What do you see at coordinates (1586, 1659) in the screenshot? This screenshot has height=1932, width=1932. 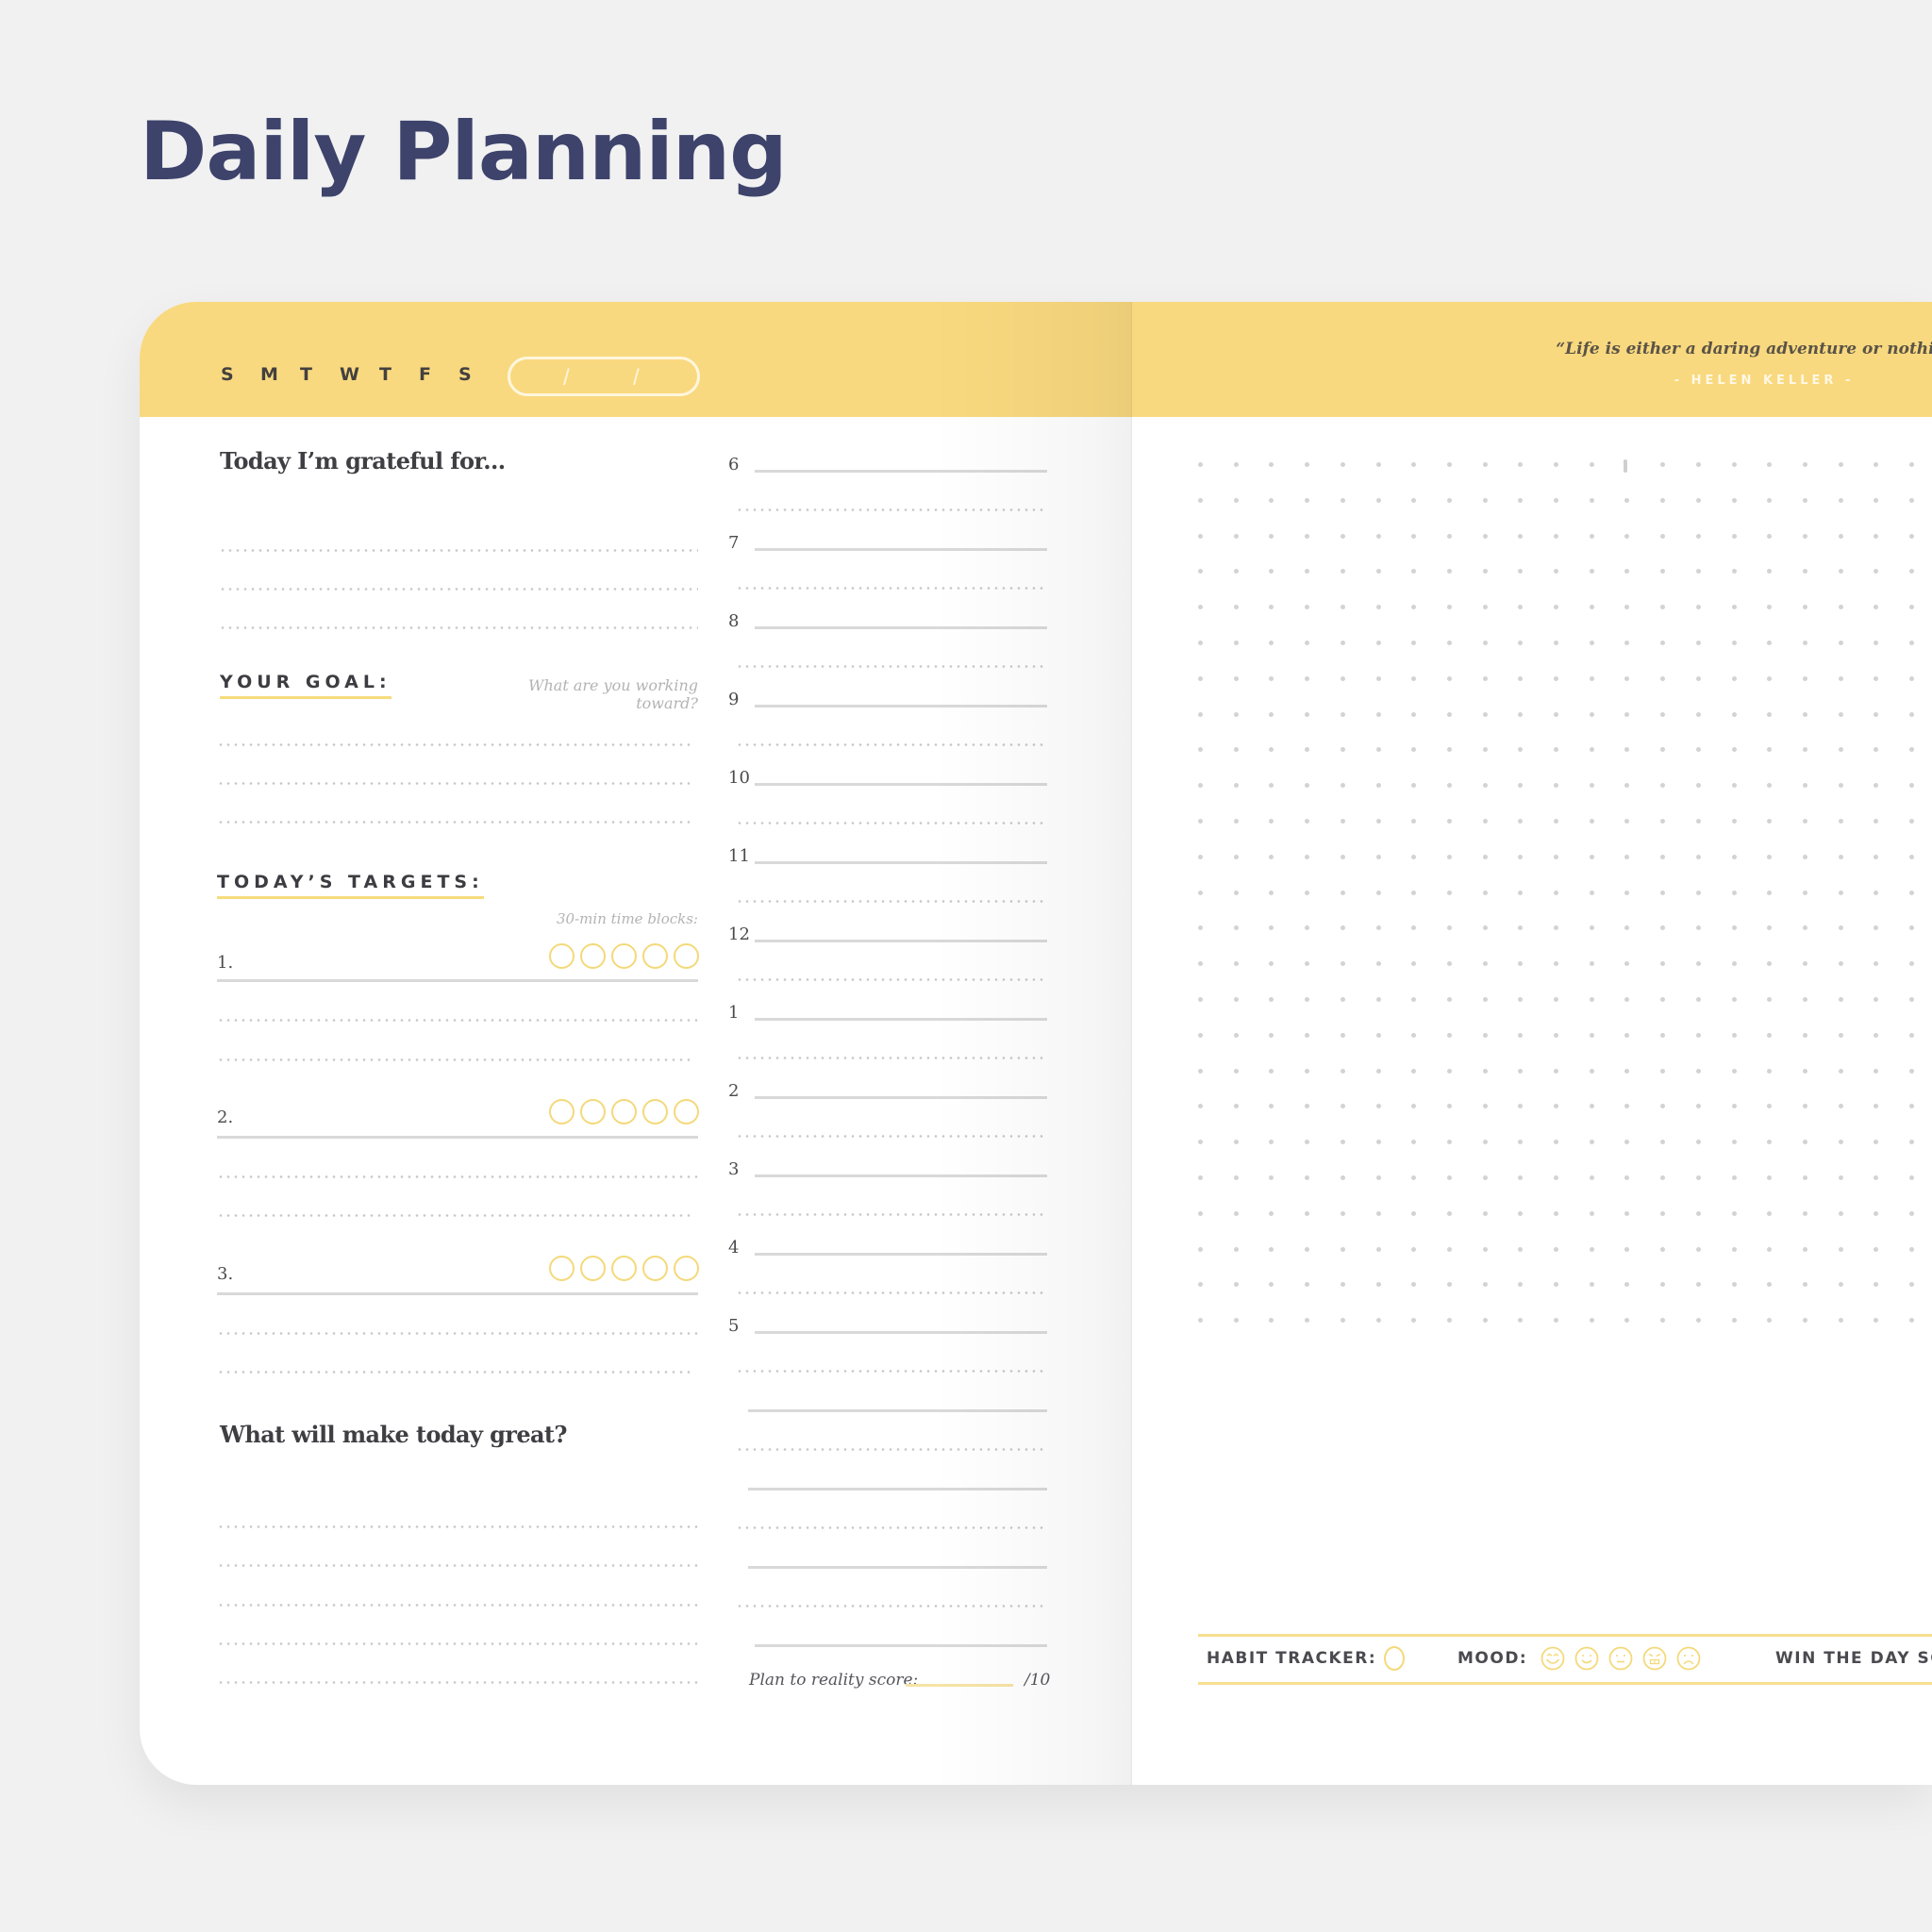 I see `happy-face-icon` at bounding box center [1586, 1659].